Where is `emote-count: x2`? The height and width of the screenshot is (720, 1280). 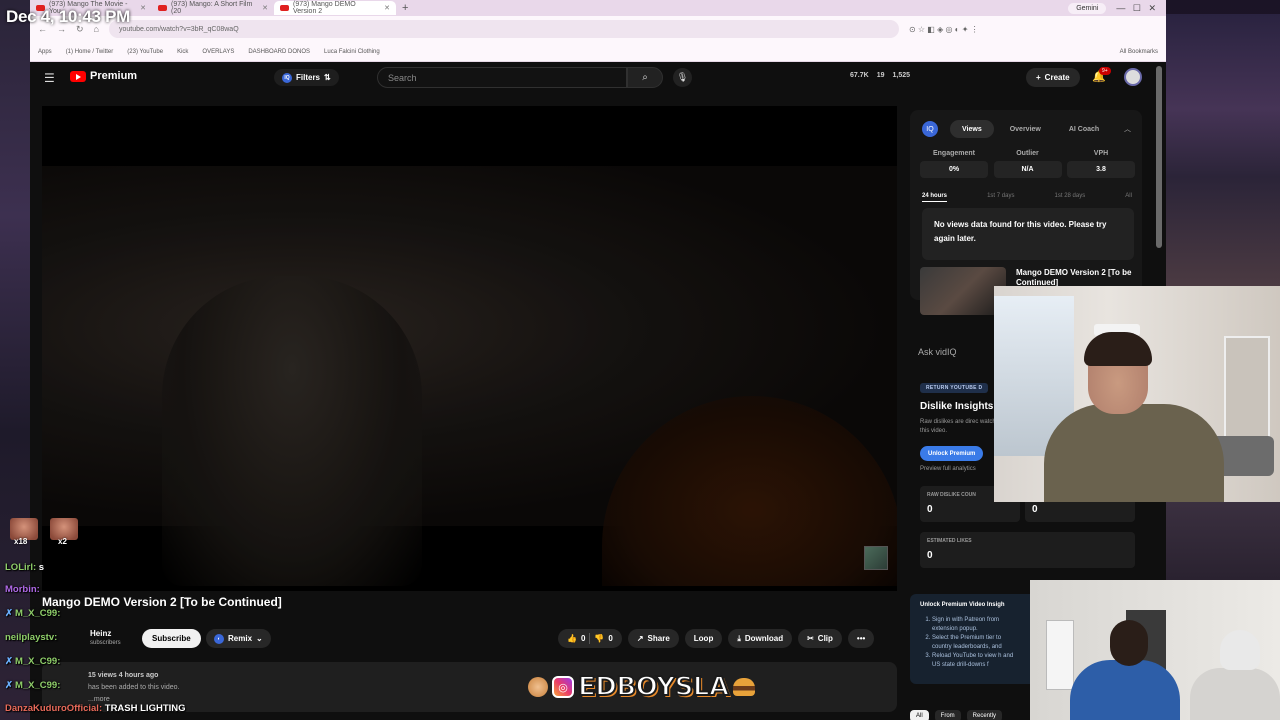 emote-count: x2 is located at coordinates (62, 541).